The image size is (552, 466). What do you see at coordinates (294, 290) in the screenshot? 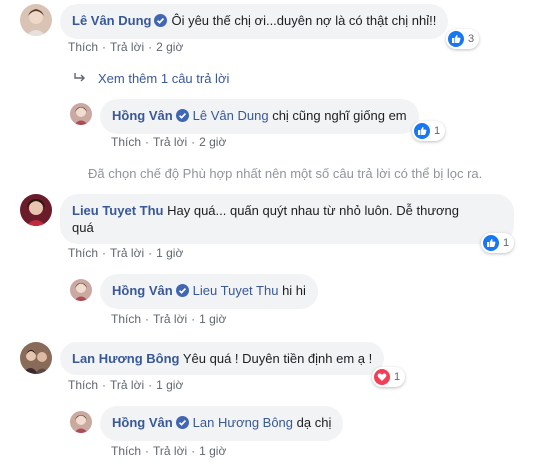
I see `reply-text: hi hi` at bounding box center [294, 290].